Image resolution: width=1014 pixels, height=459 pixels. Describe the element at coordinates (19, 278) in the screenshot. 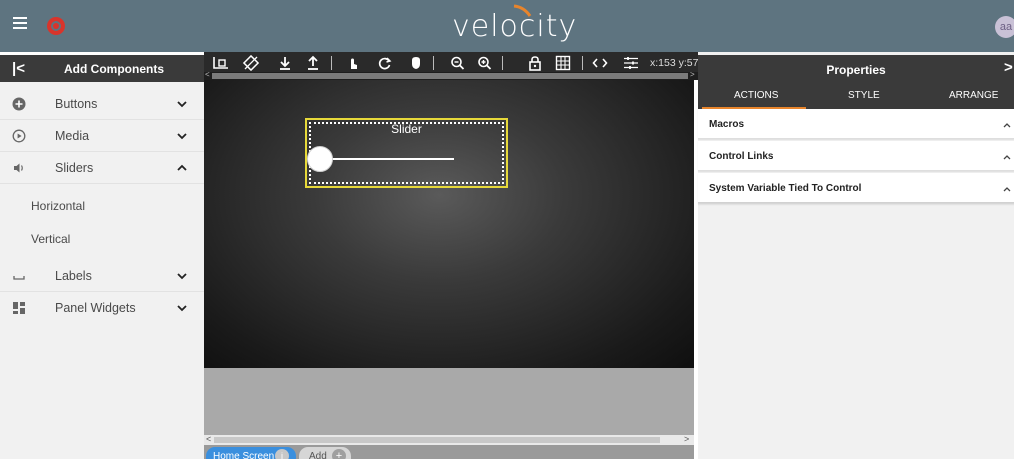

I see `label-bracket-icon` at that location.